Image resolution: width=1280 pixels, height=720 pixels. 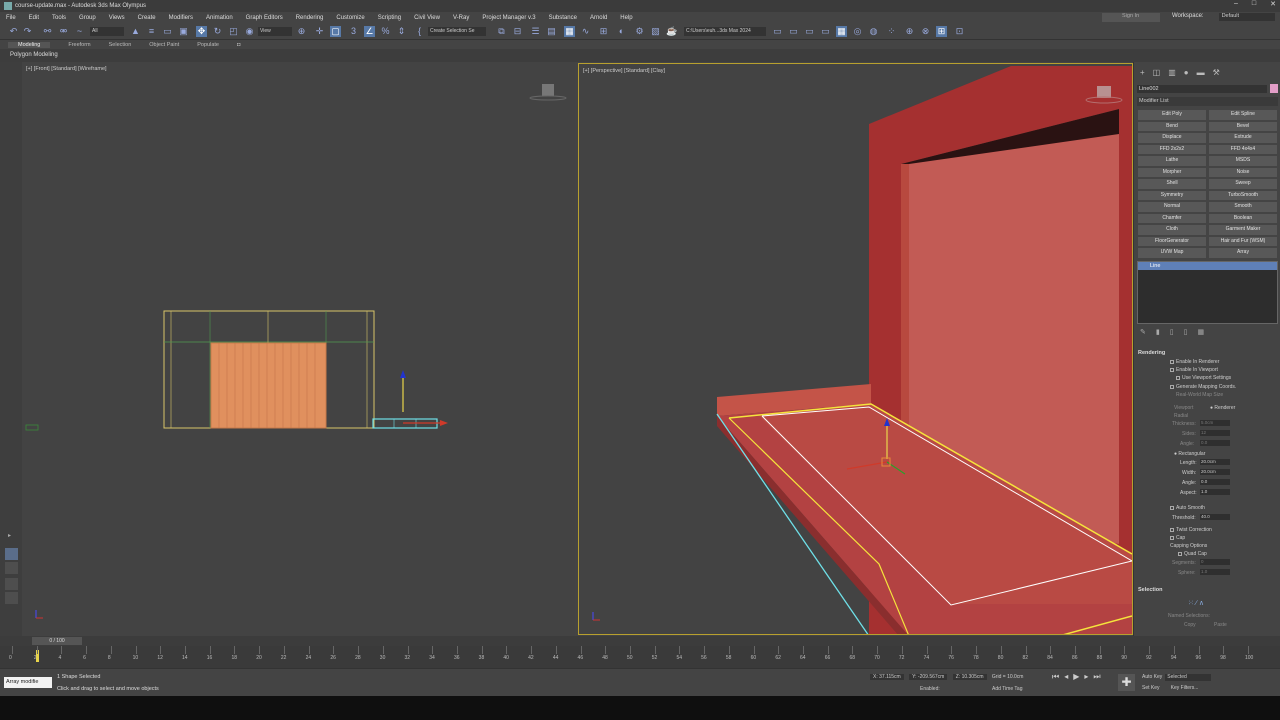 I want to click on menu-create: Create, so click(x=147, y=18).